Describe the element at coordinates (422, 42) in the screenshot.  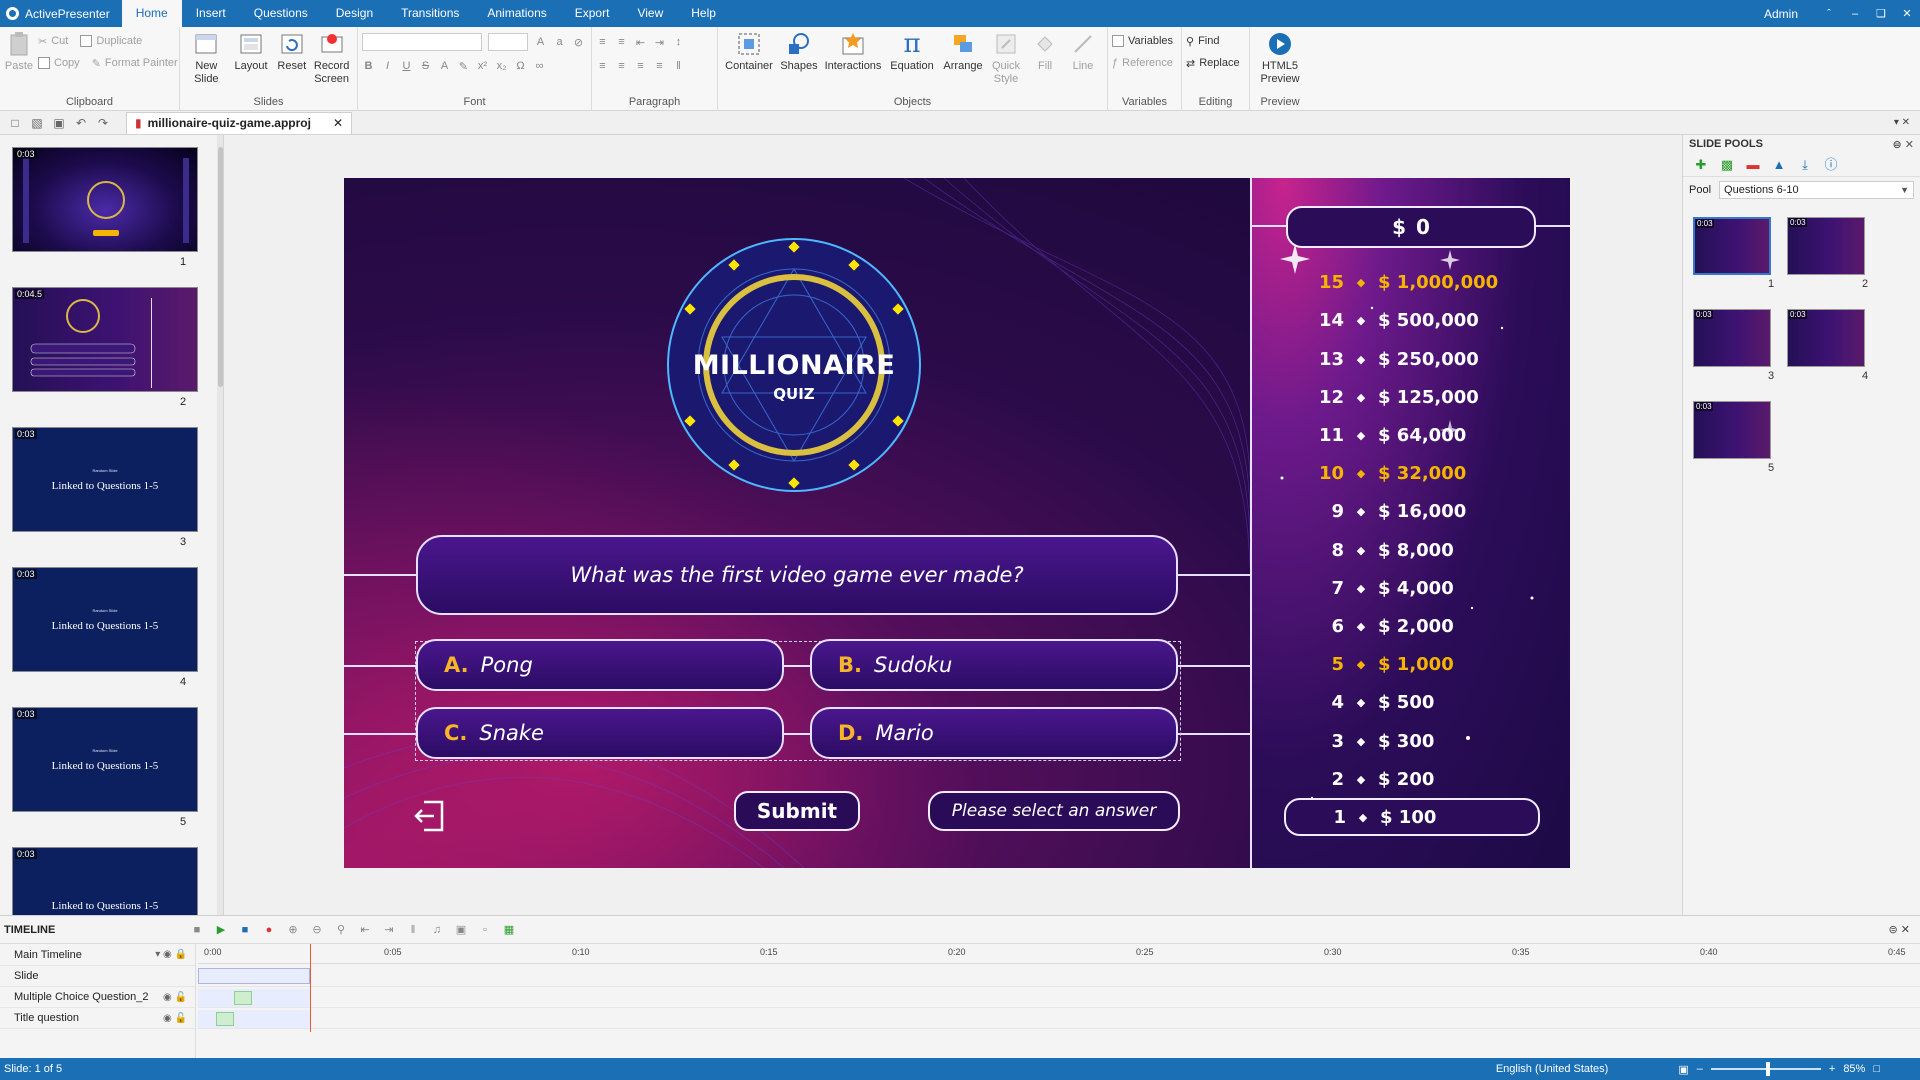
I see `font-family-select` at that location.